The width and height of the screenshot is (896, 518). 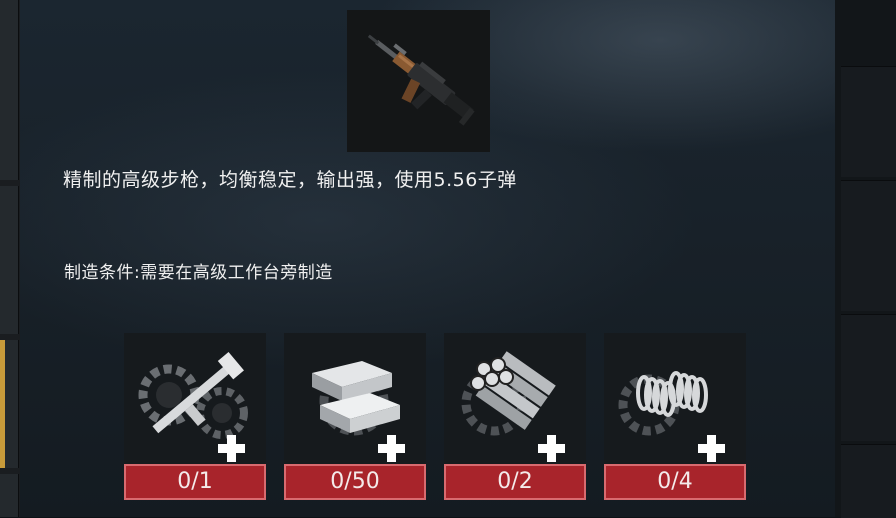 I want to click on assault-rifle-icon, so click(x=418, y=81).